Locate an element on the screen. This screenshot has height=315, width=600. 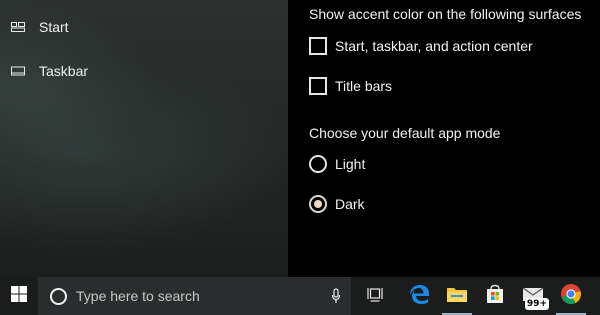
checkbox-start-taskbar-action-center: Start, taskbar, and action center is located at coordinates (421, 46).